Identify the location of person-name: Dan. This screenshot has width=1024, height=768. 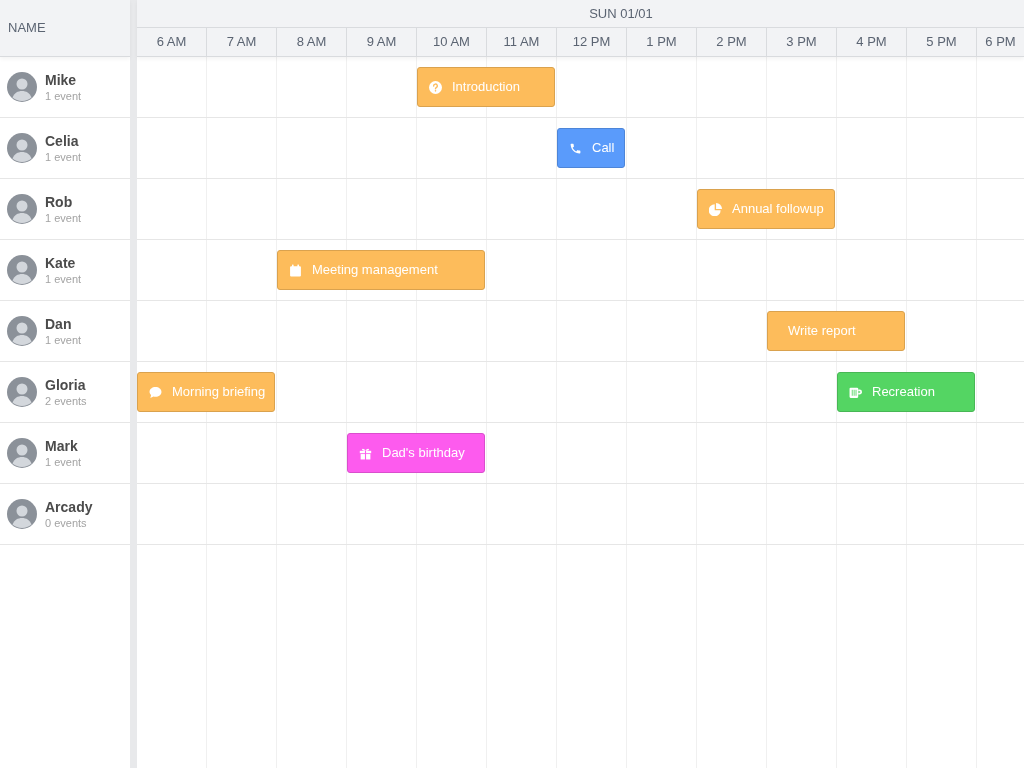
(59, 323).